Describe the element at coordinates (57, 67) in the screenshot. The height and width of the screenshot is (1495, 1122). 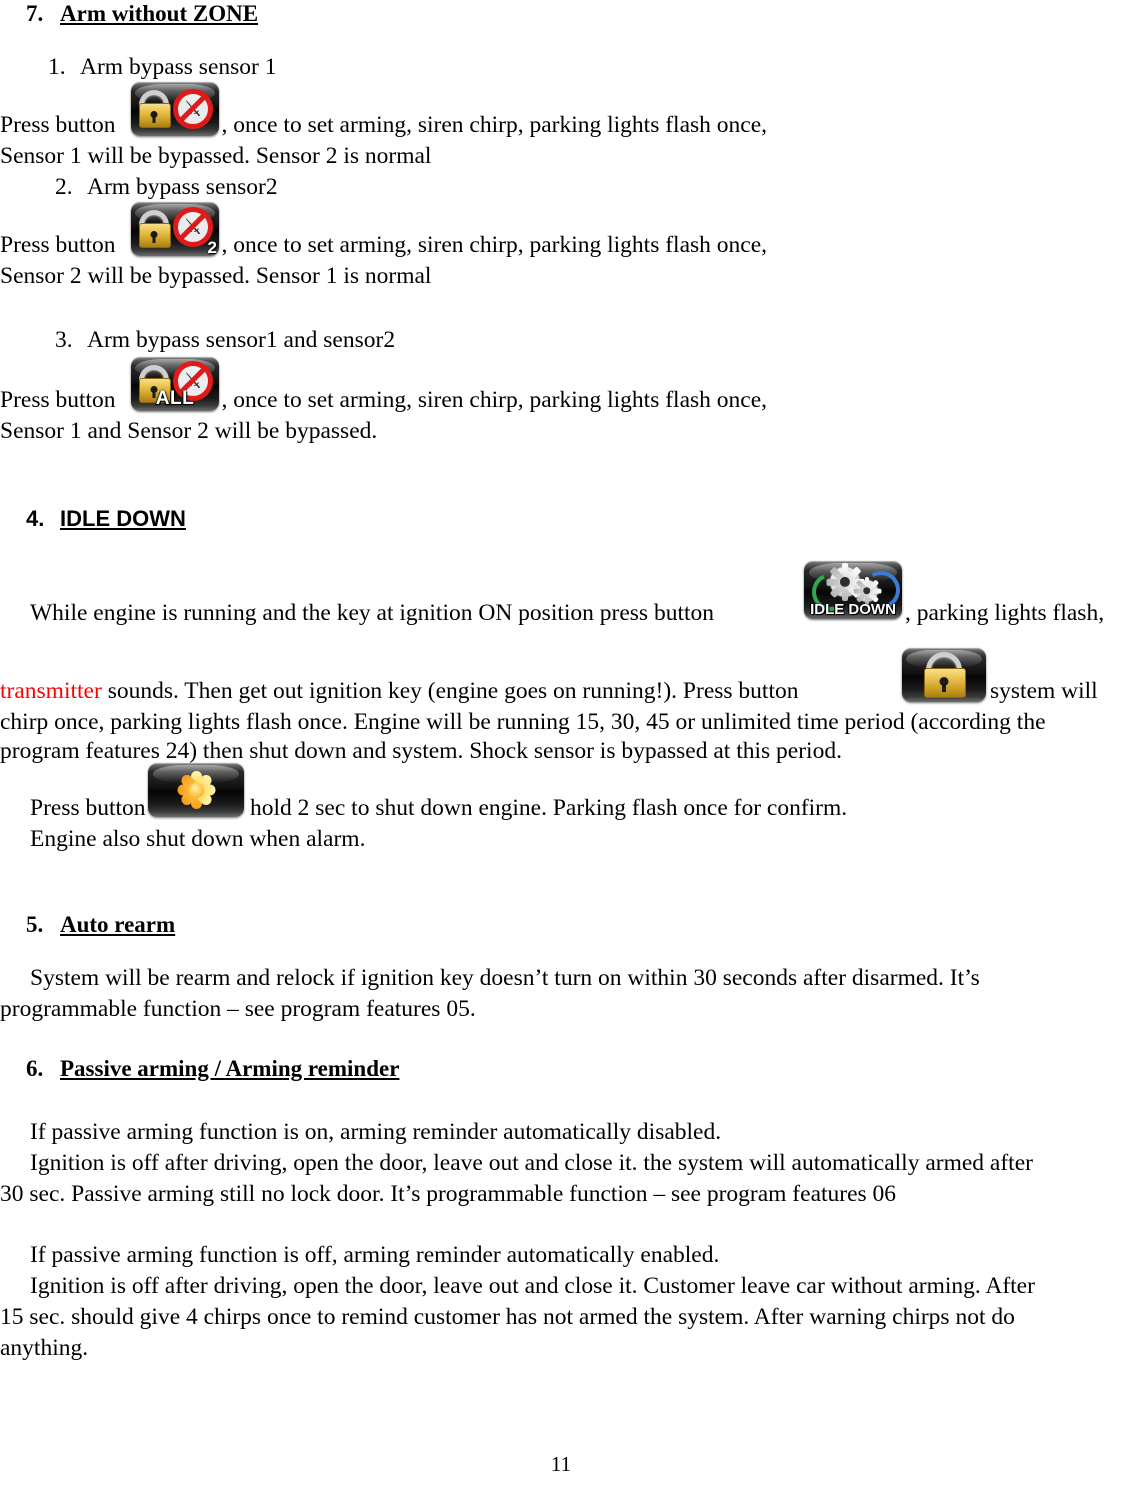
I see `list-item-number: 1.` at that location.